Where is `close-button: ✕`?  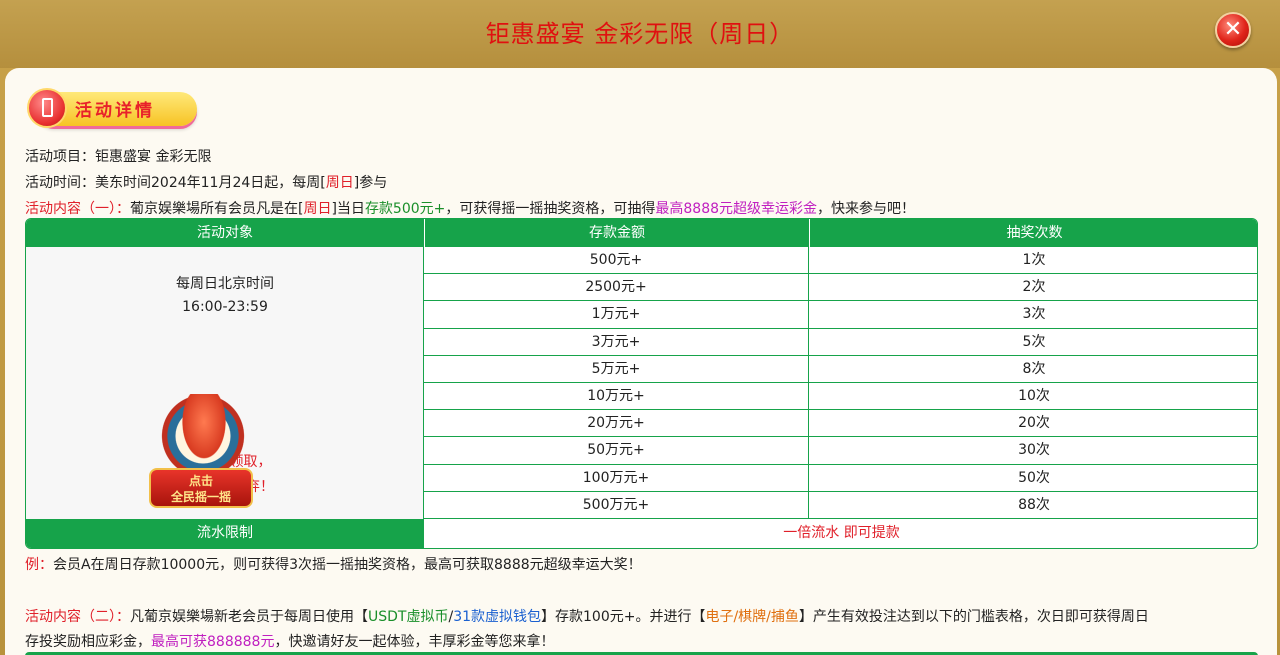
close-button: ✕ is located at coordinates (1233, 30).